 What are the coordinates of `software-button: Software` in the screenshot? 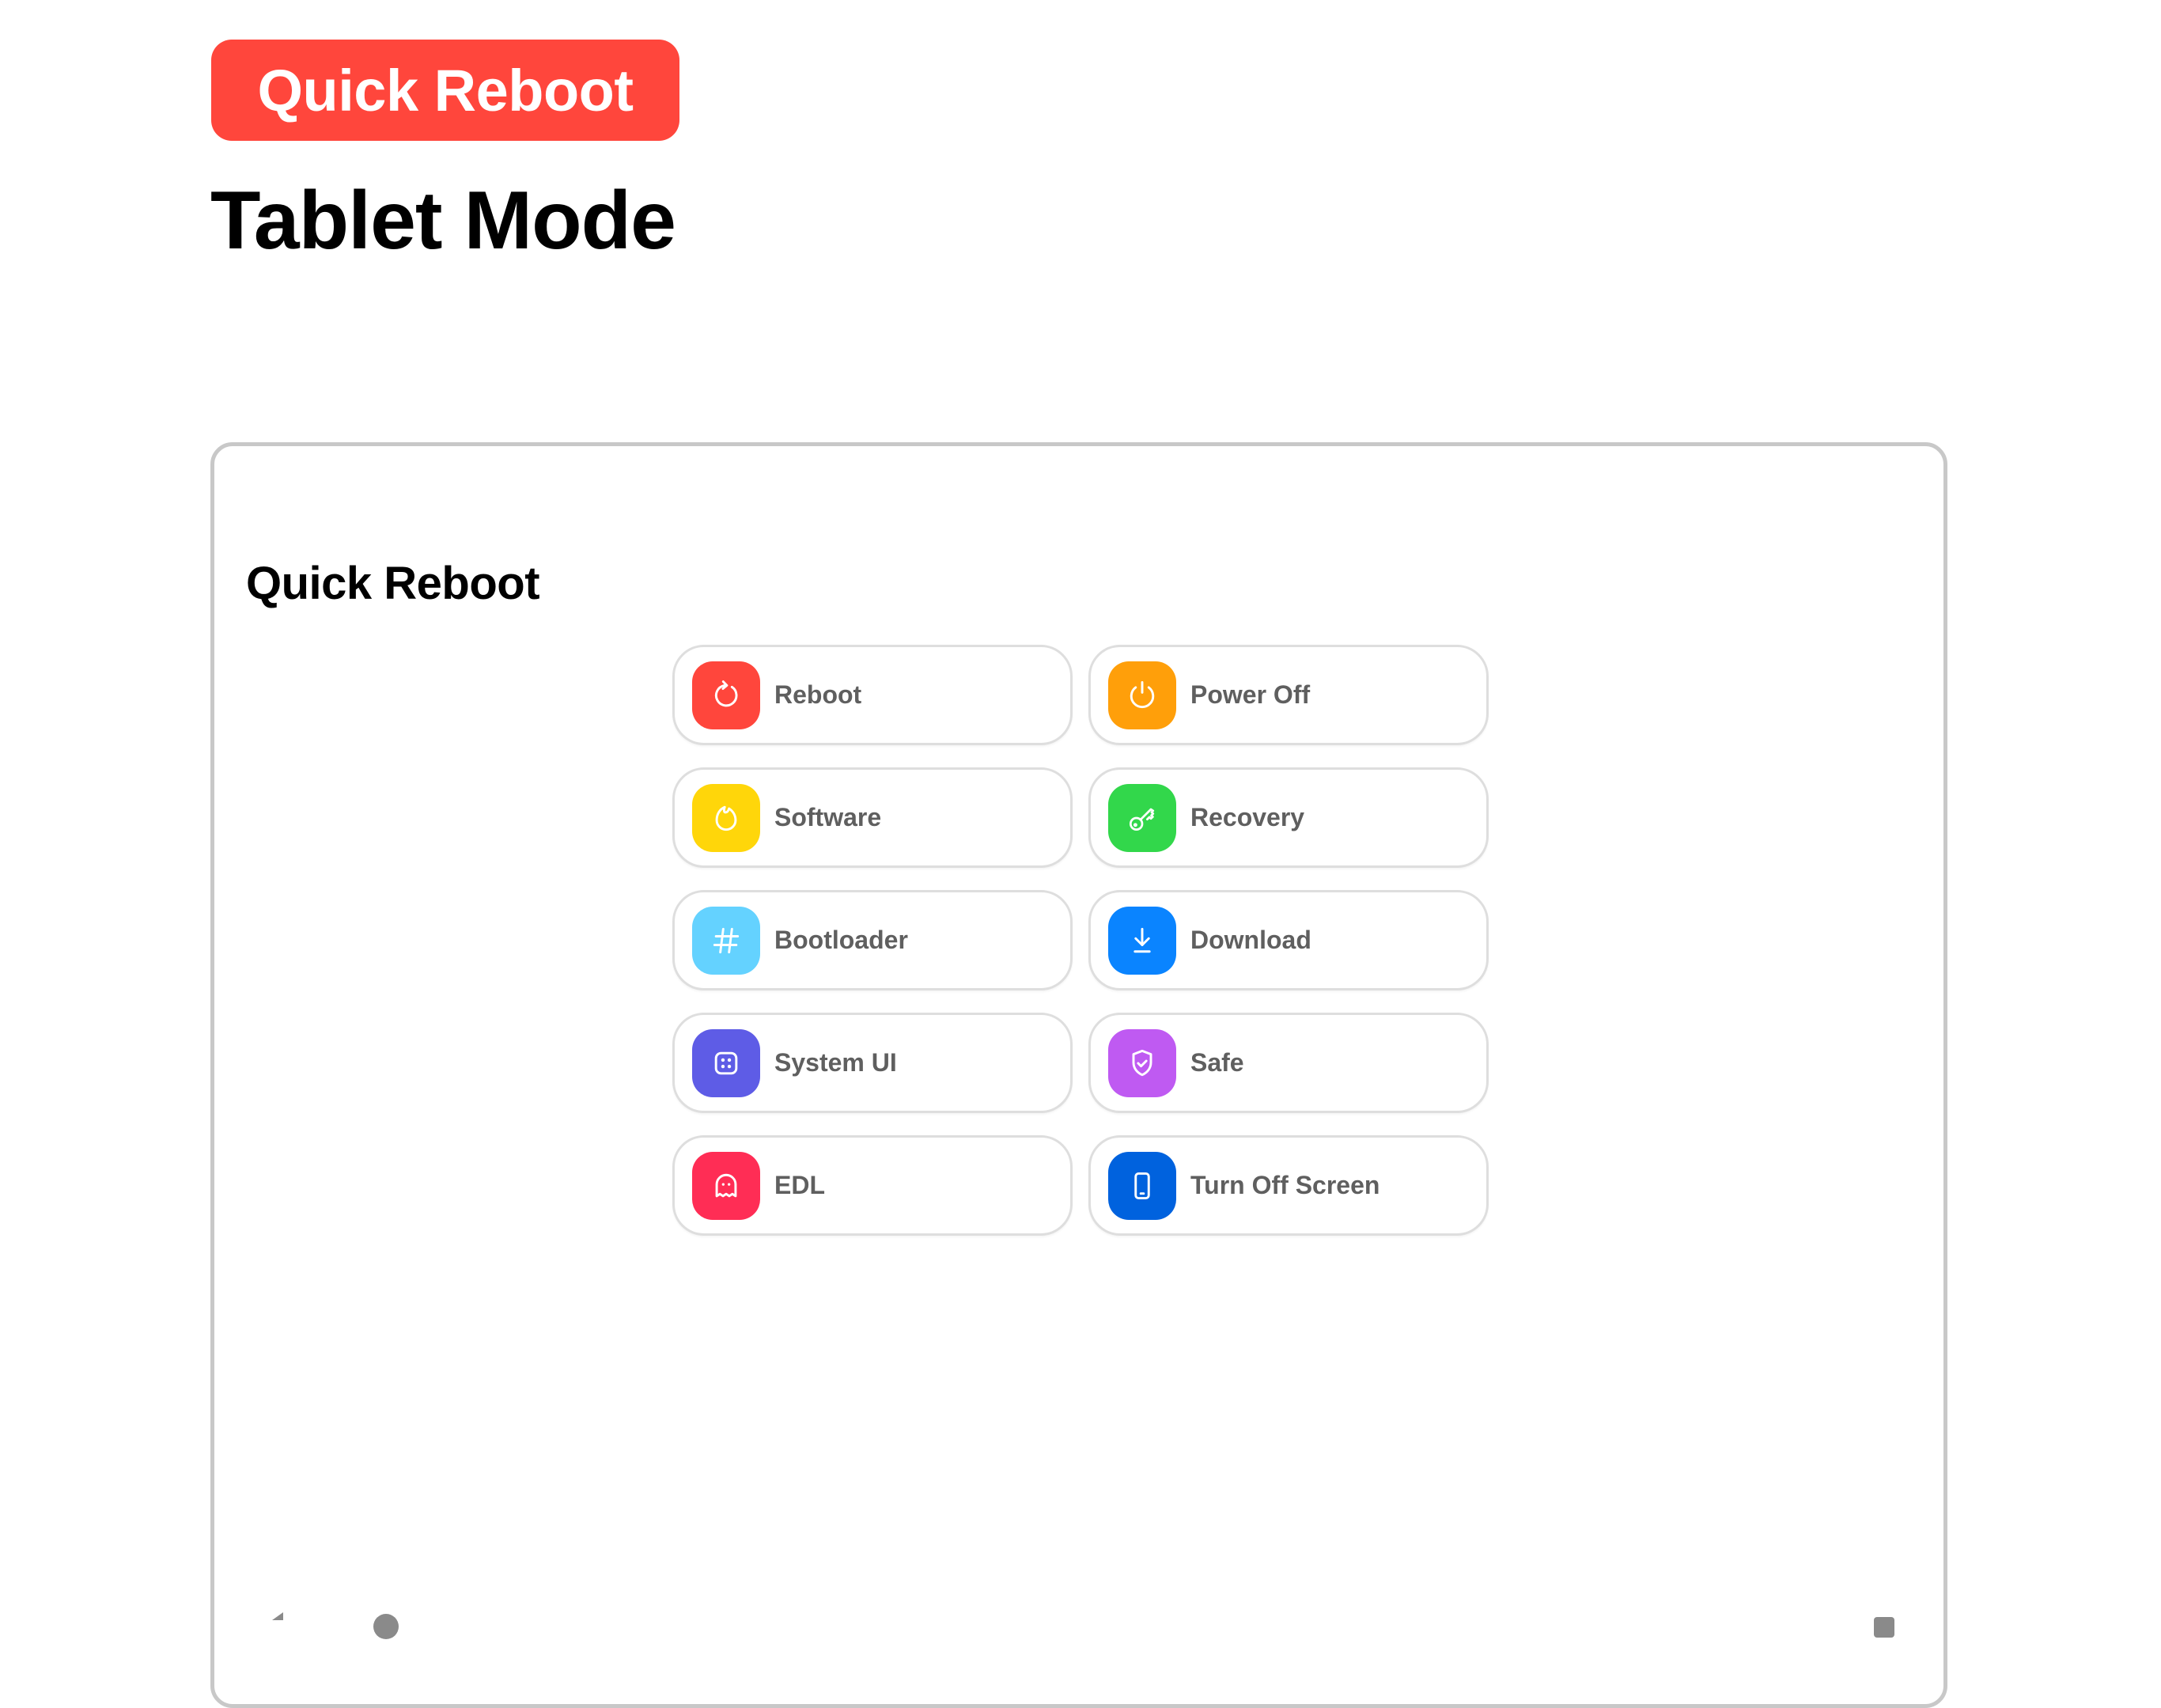 It's located at (872, 817).